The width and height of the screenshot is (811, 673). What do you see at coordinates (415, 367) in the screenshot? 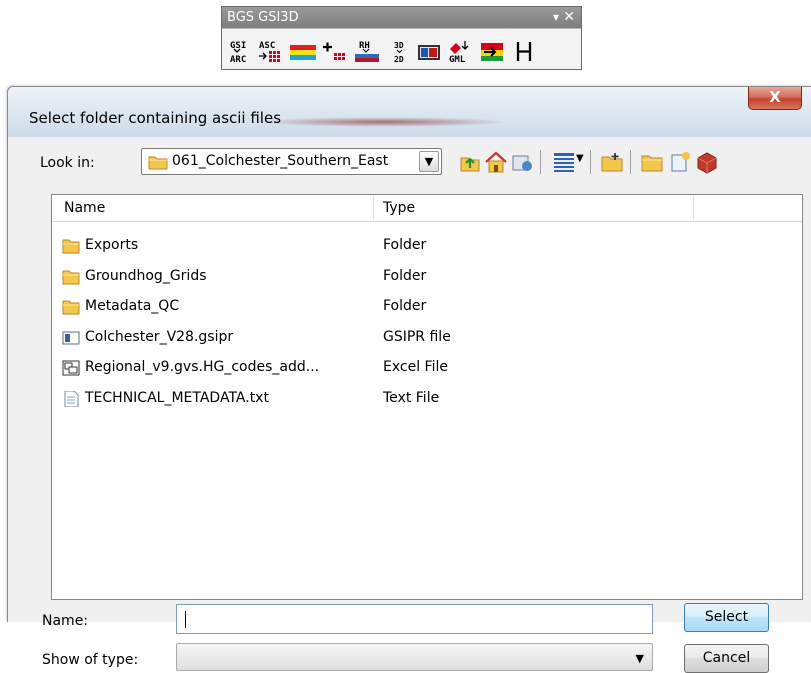
I see `file-type: Excel File` at bounding box center [415, 367].